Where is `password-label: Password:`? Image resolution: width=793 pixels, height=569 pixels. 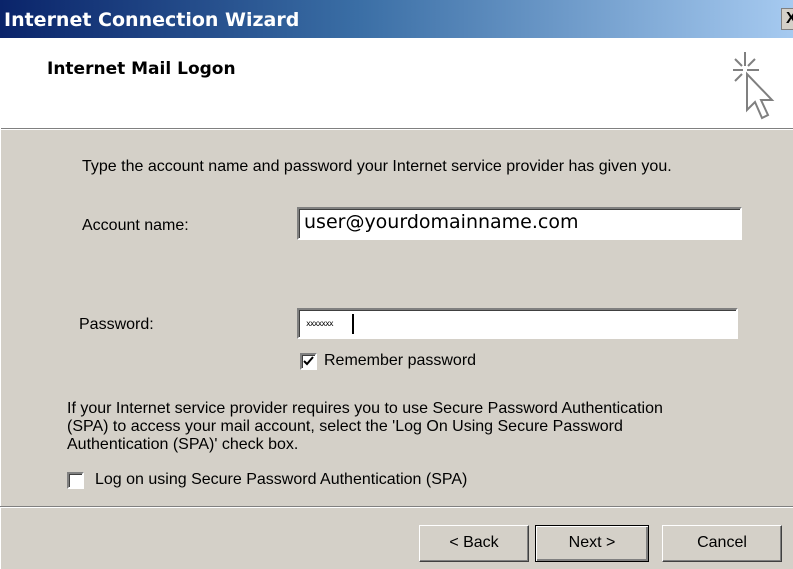 password-label: Password: is located at coordinates (116, 324).